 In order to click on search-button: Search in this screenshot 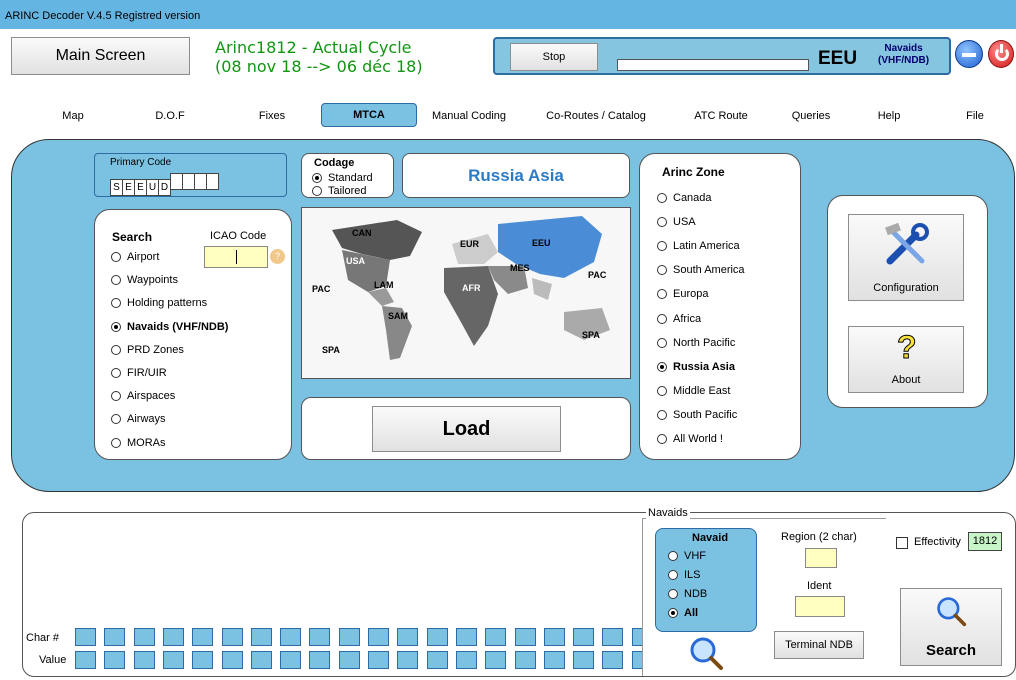, I will do `click(951, 627)`.